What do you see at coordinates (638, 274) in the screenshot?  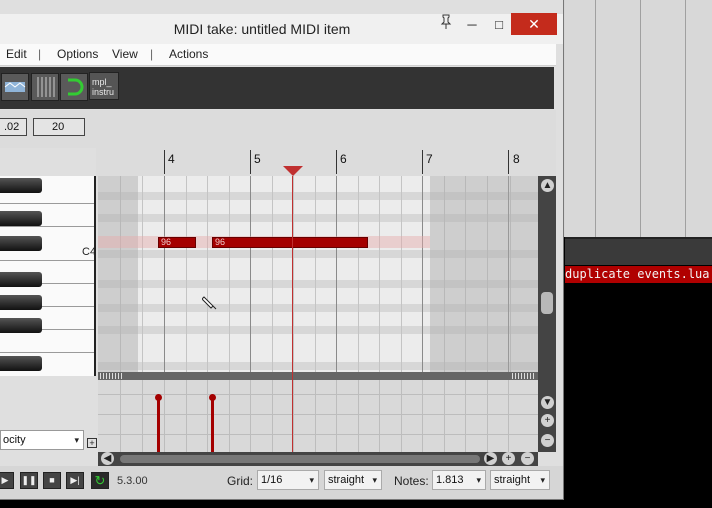 I see `console-output-line: duplicate events.lua` at bounding box center [638, 274].